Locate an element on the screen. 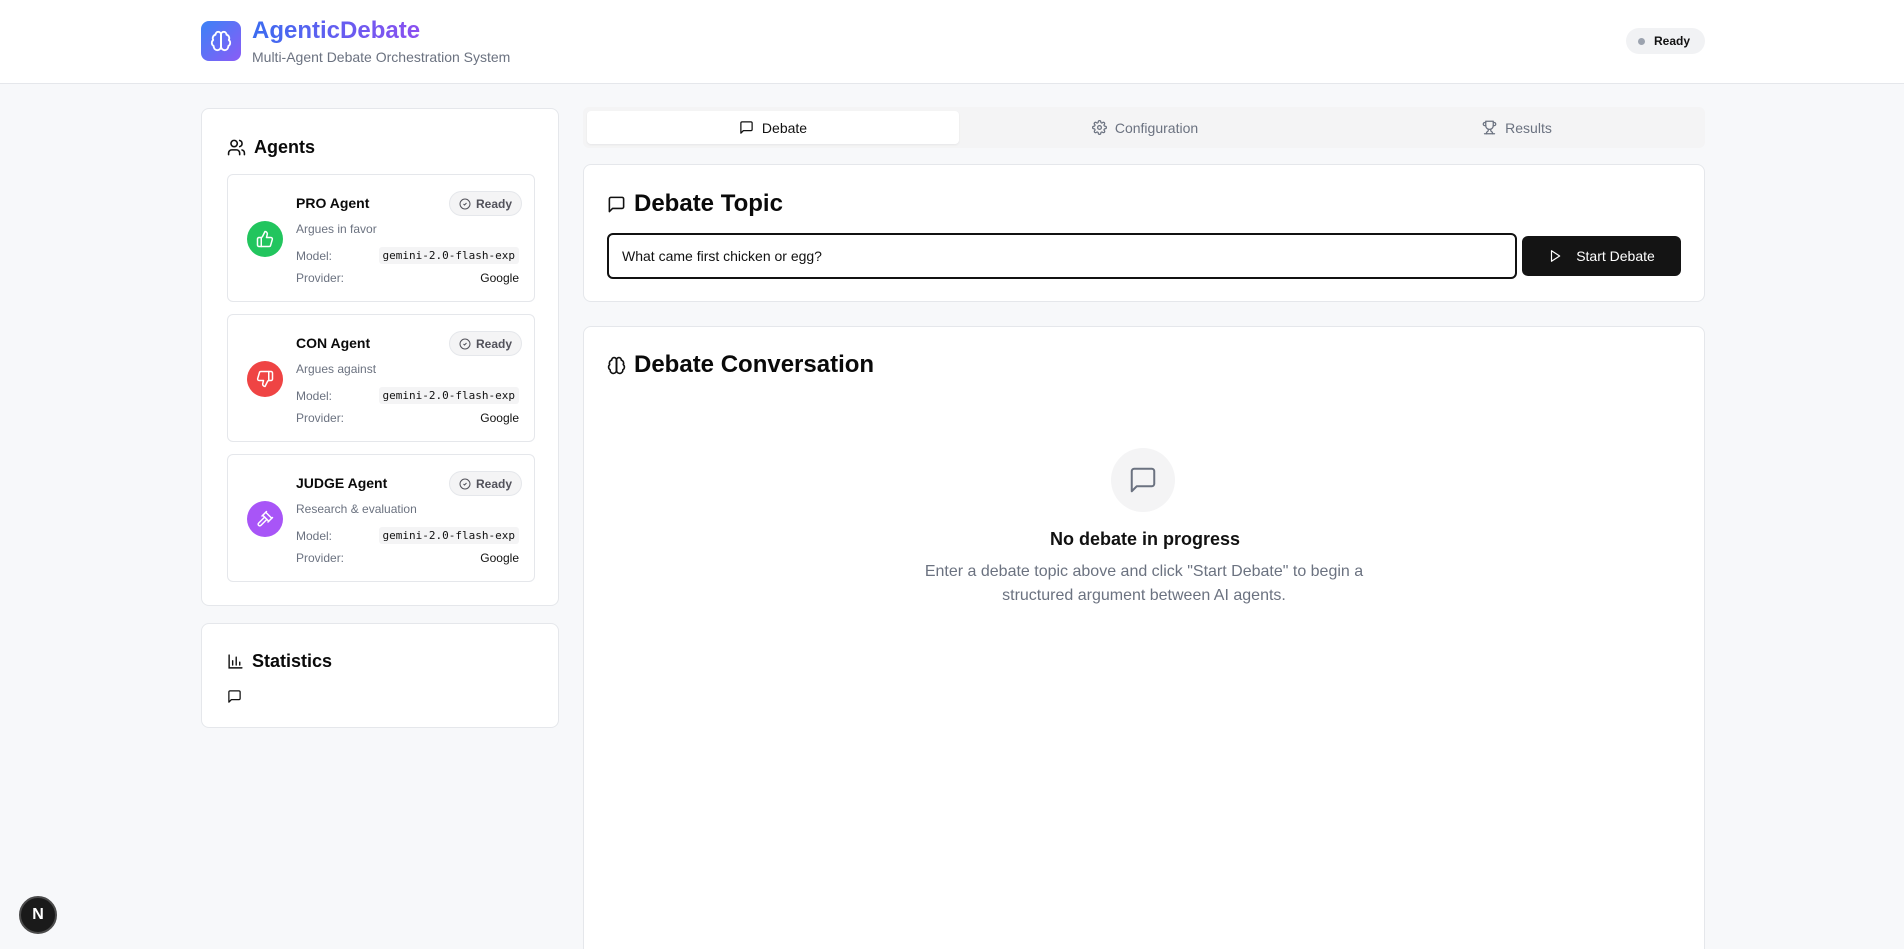 The width and height of the screenshot is (1904, 949). agent-name: JUDGE Agent is located at coordinates (342, 483).